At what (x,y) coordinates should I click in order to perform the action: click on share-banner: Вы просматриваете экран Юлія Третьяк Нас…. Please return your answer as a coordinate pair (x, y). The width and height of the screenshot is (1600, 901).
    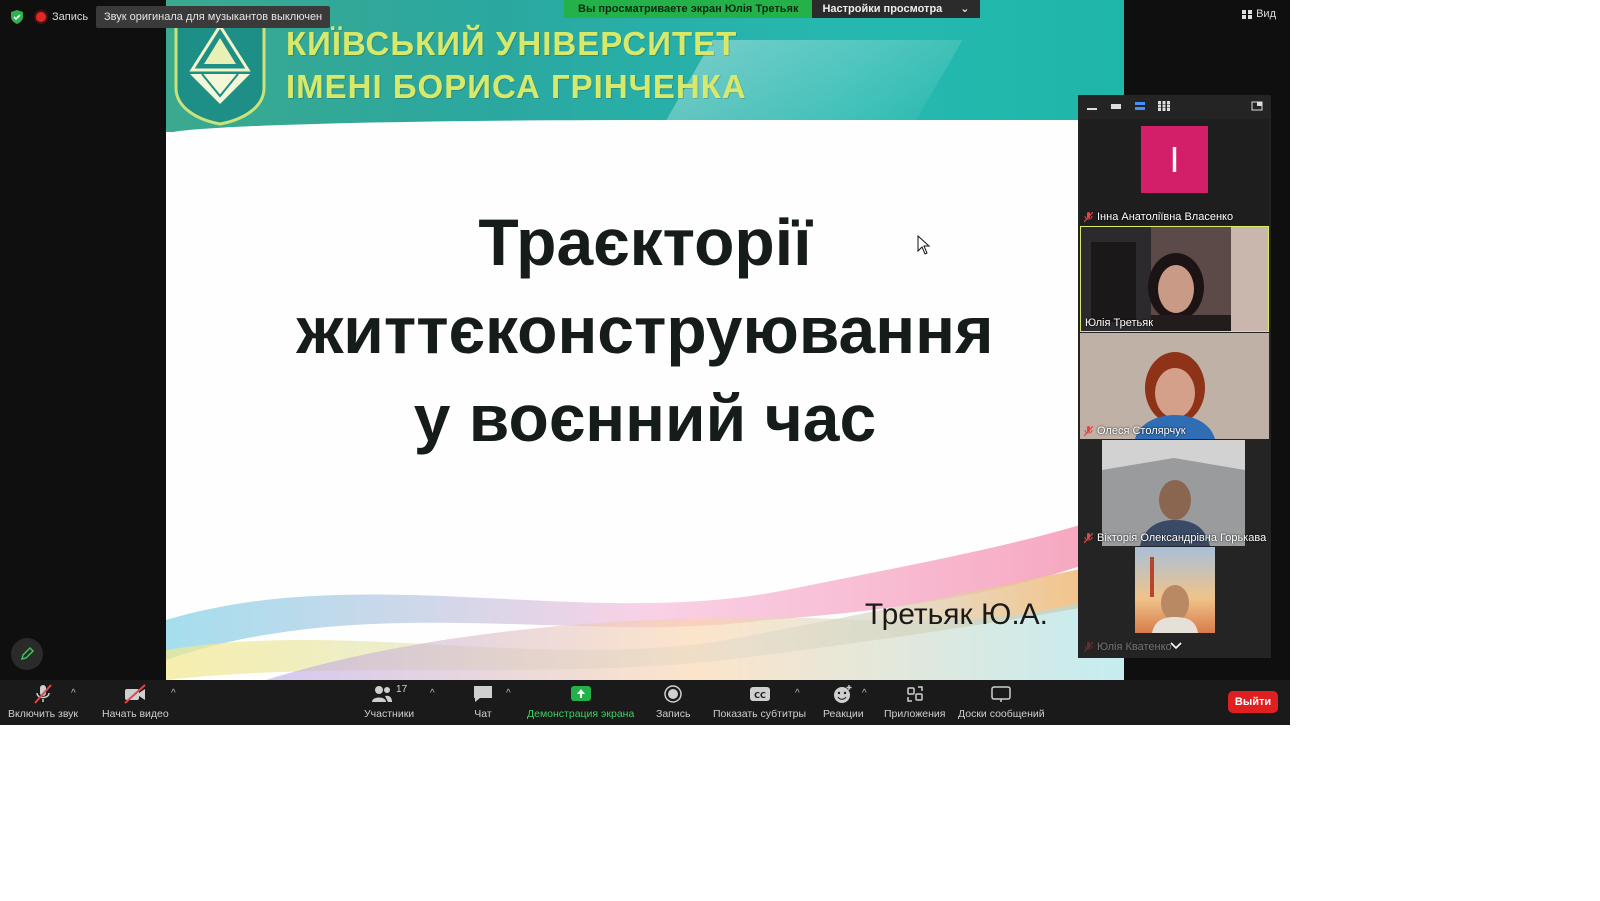
    Looking at the image, I should click on (772, 9).